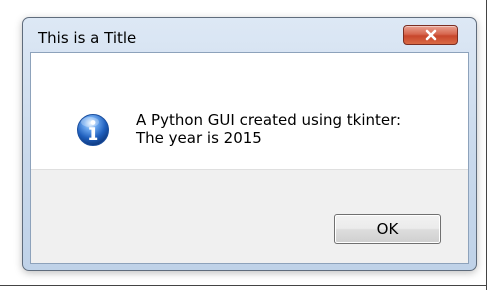  What do you see at coordinates (269, 120) in the screenshot?
I see `message-line-1: A Python GUI created using tkinter:` at bounding box center [269, 120].